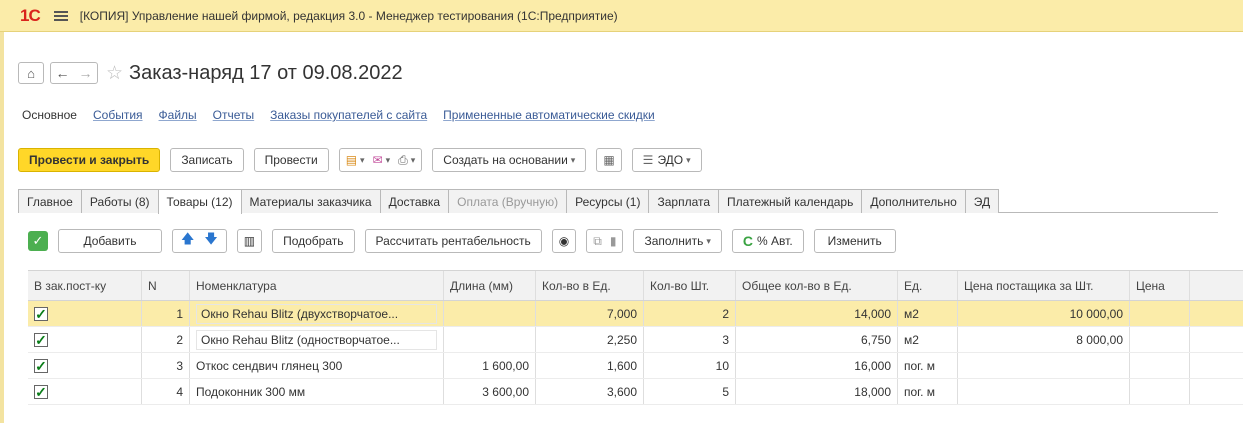 This screenshot has height=423, width=1243. I want to click on barcode-button: ▥, so click(249, 241).